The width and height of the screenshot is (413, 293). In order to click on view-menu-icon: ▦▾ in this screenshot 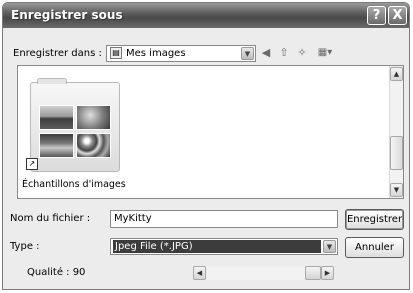, I will do `click(325, 53)`.